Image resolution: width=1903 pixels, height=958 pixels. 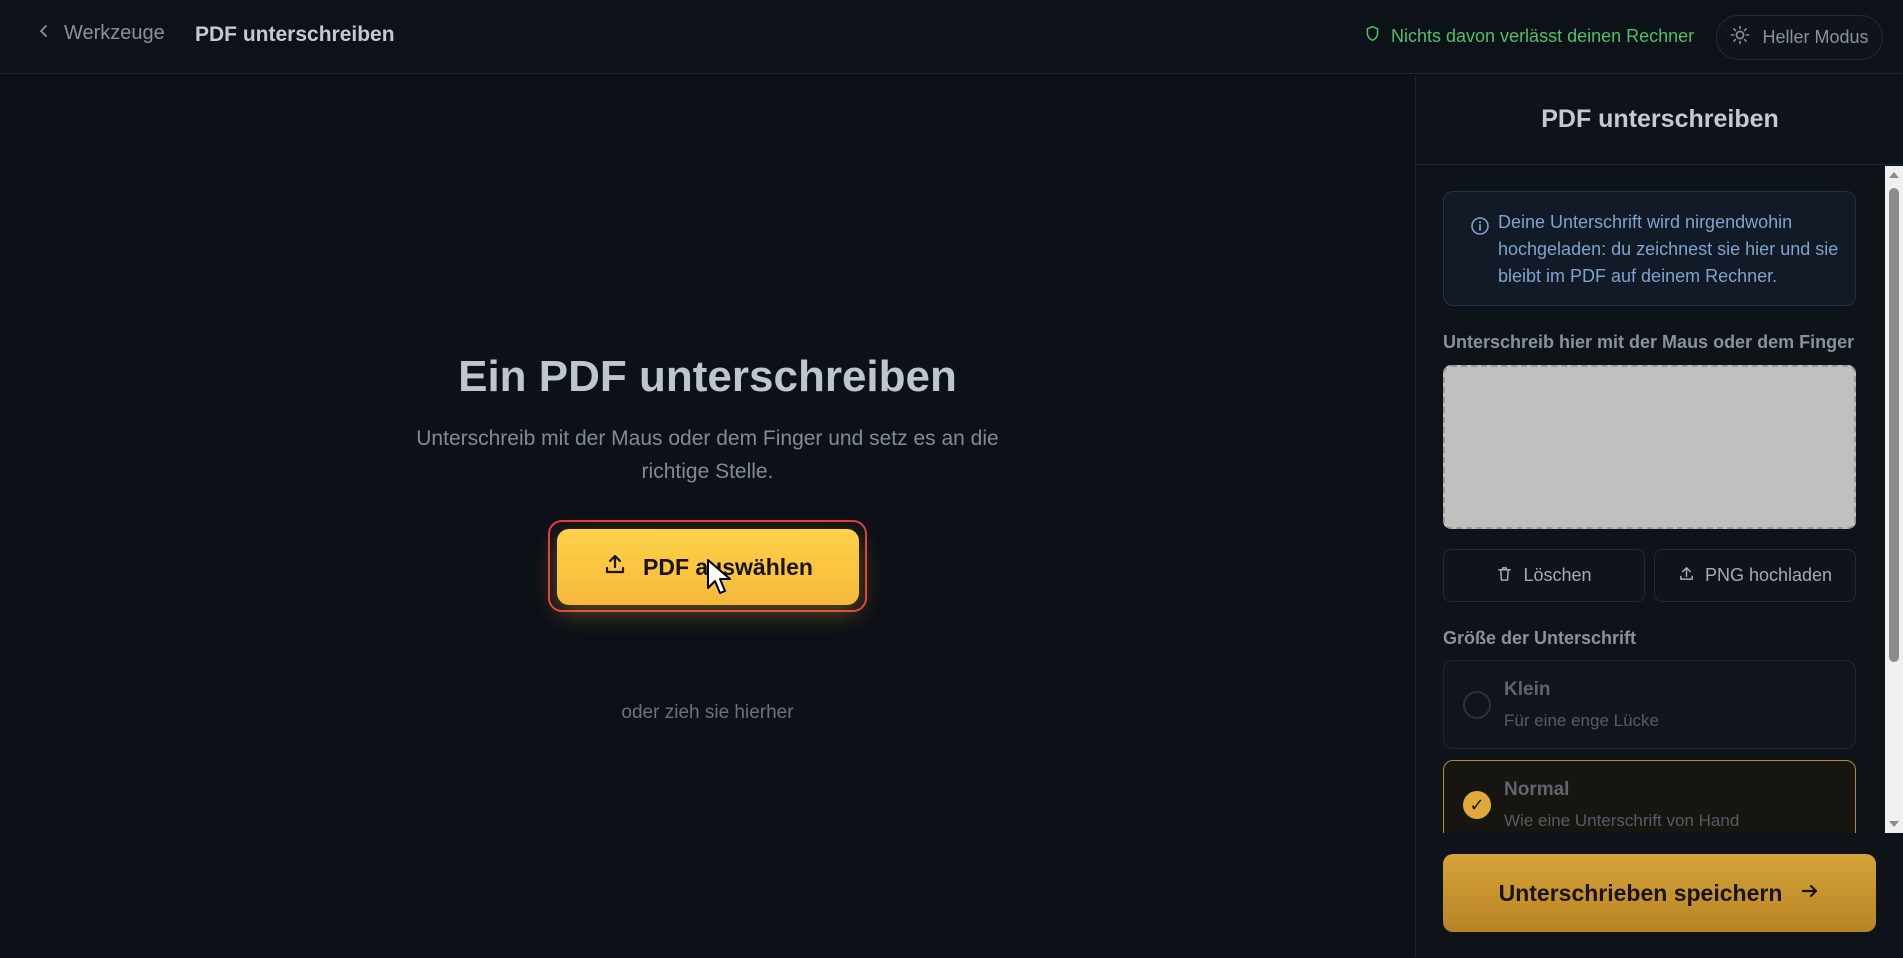 I want to click on theme-toggle-label: Heller Modus, so click(x=1815, y=37).